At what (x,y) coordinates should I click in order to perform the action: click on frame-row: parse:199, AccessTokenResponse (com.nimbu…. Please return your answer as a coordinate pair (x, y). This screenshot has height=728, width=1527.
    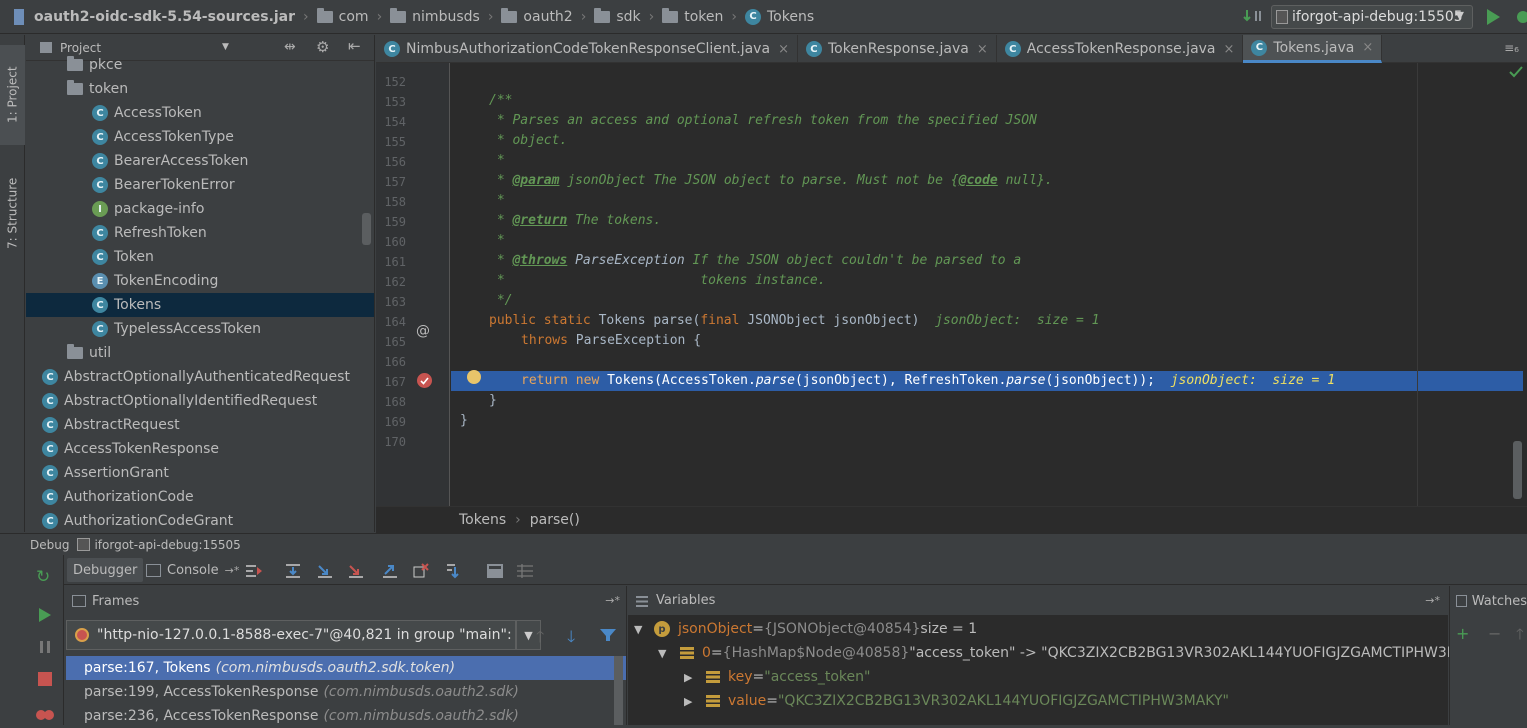
    Looking at the image, I should click on (346, 692).